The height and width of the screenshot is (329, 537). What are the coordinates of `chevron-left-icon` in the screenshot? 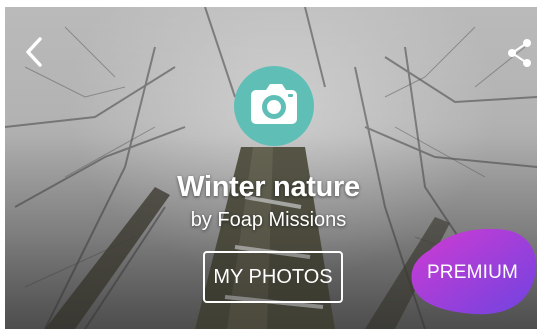 It's located at (34, 52).